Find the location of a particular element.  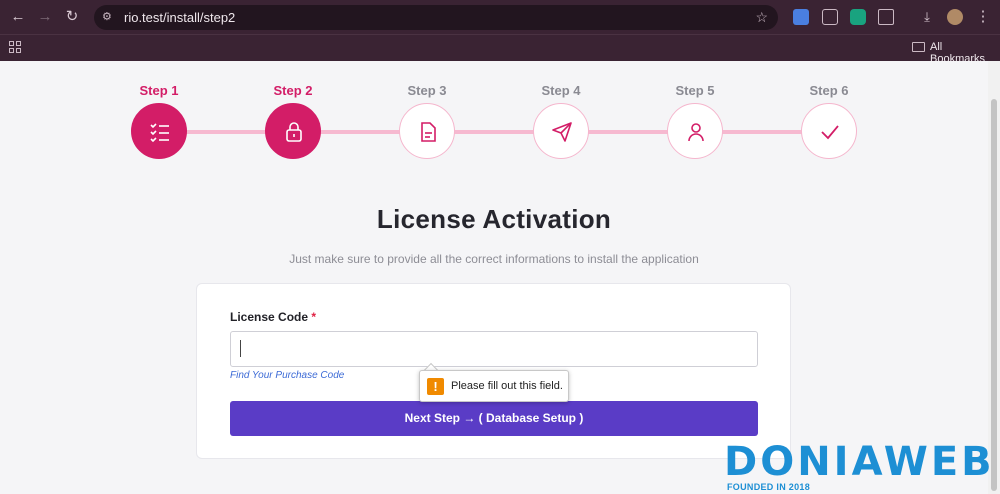

site-settings-icon: ⚙ is located at coordinates (109, 17).